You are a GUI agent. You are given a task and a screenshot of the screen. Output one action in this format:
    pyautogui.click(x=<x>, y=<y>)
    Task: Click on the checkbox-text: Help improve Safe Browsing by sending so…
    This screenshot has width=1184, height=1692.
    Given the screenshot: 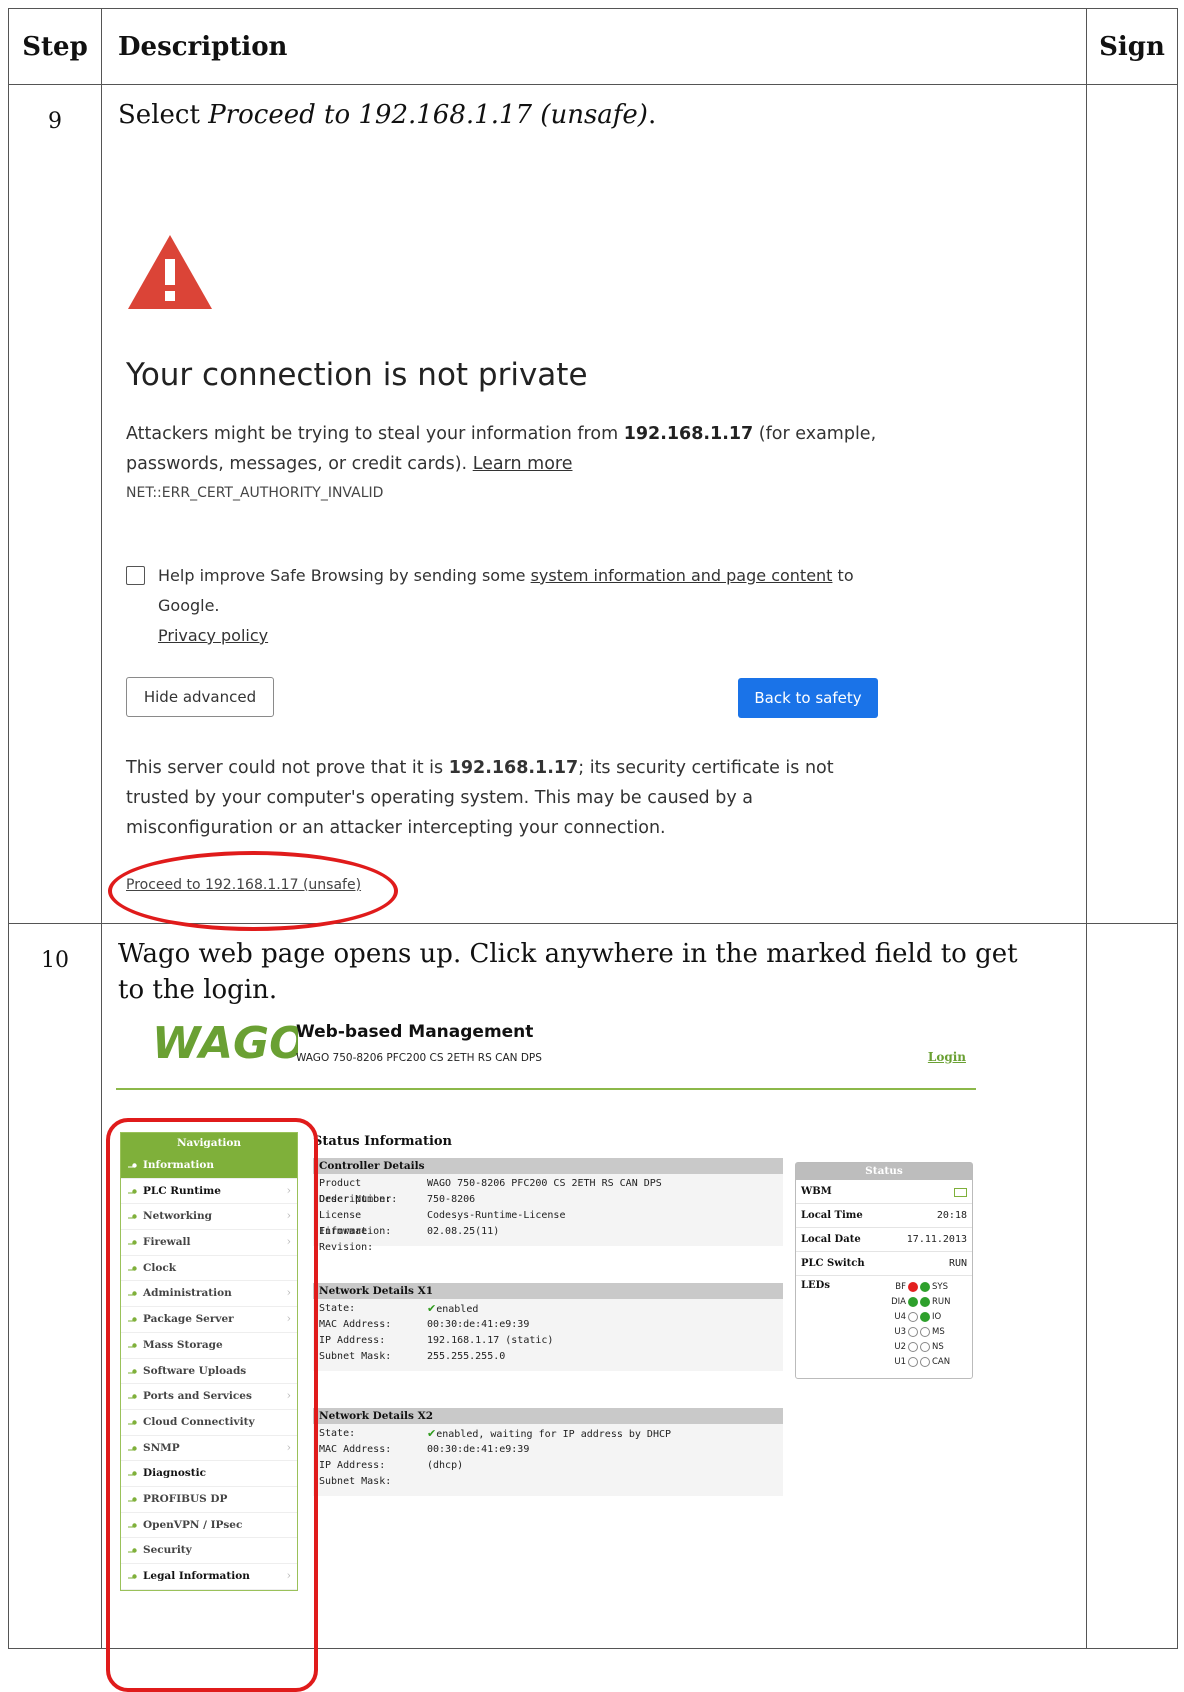 What is the action you would take?
    pyautogui.click(x=344, y=575)
    